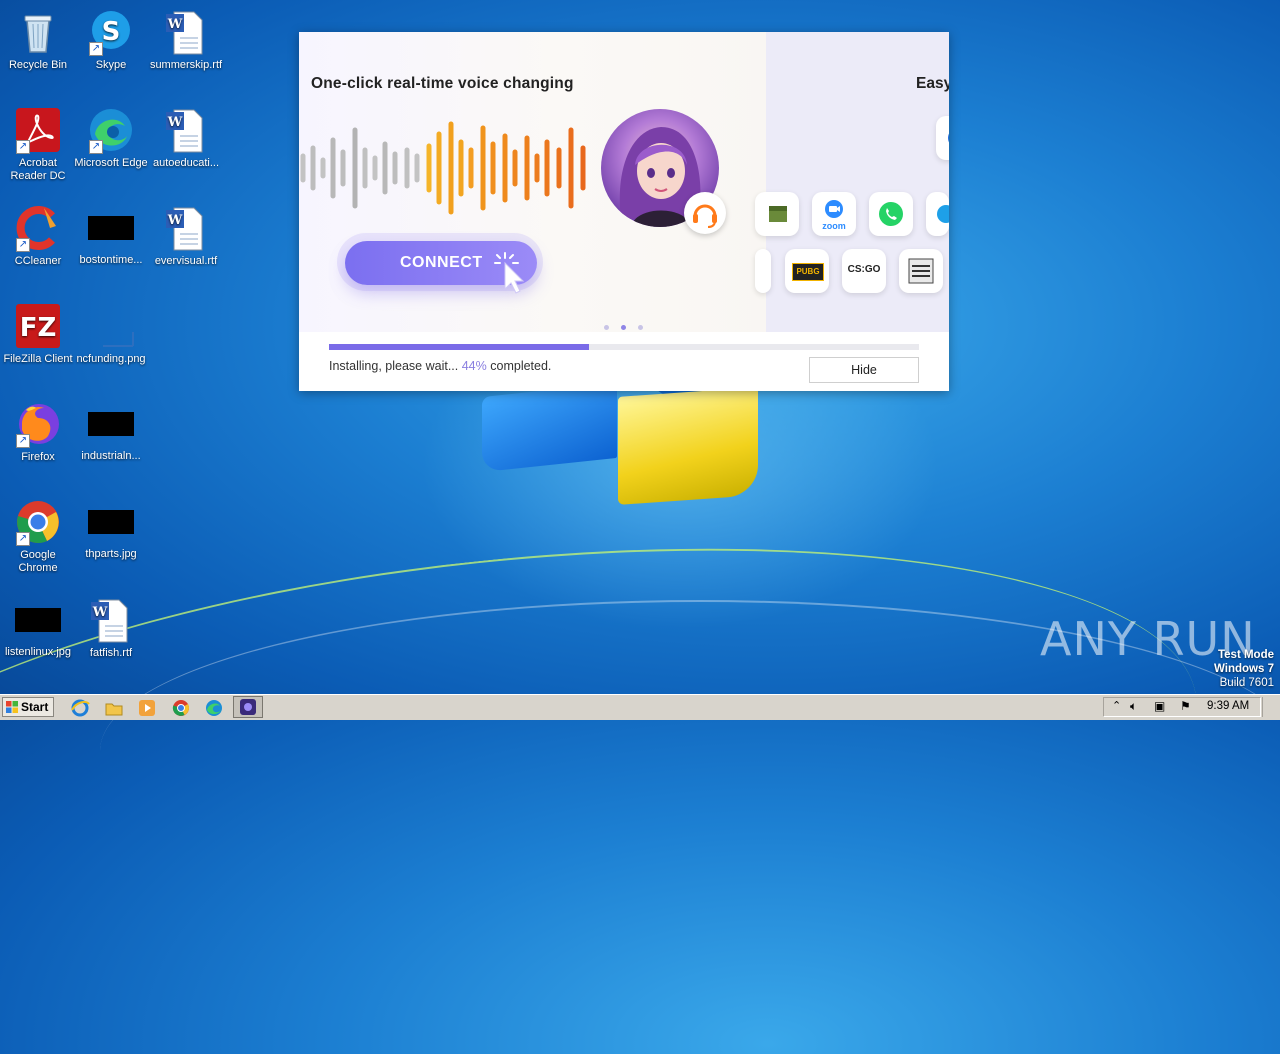 The height and width of the screenshot is (1054, 1280). I want to click on cursor-click-icon, so click(509, 273).